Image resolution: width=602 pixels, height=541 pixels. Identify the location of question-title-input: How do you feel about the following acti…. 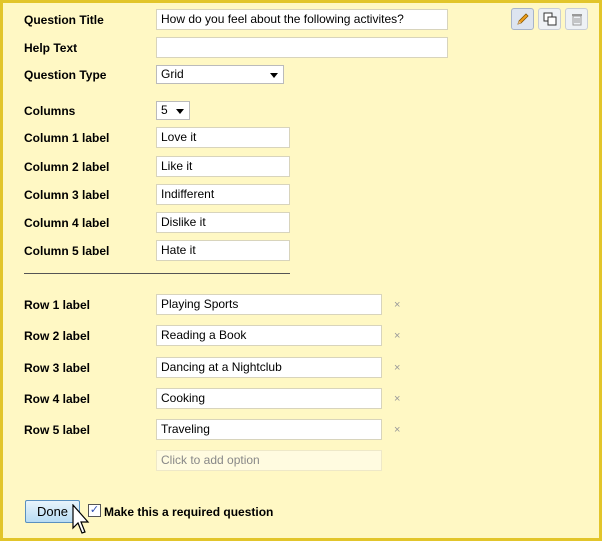
(302, 19).